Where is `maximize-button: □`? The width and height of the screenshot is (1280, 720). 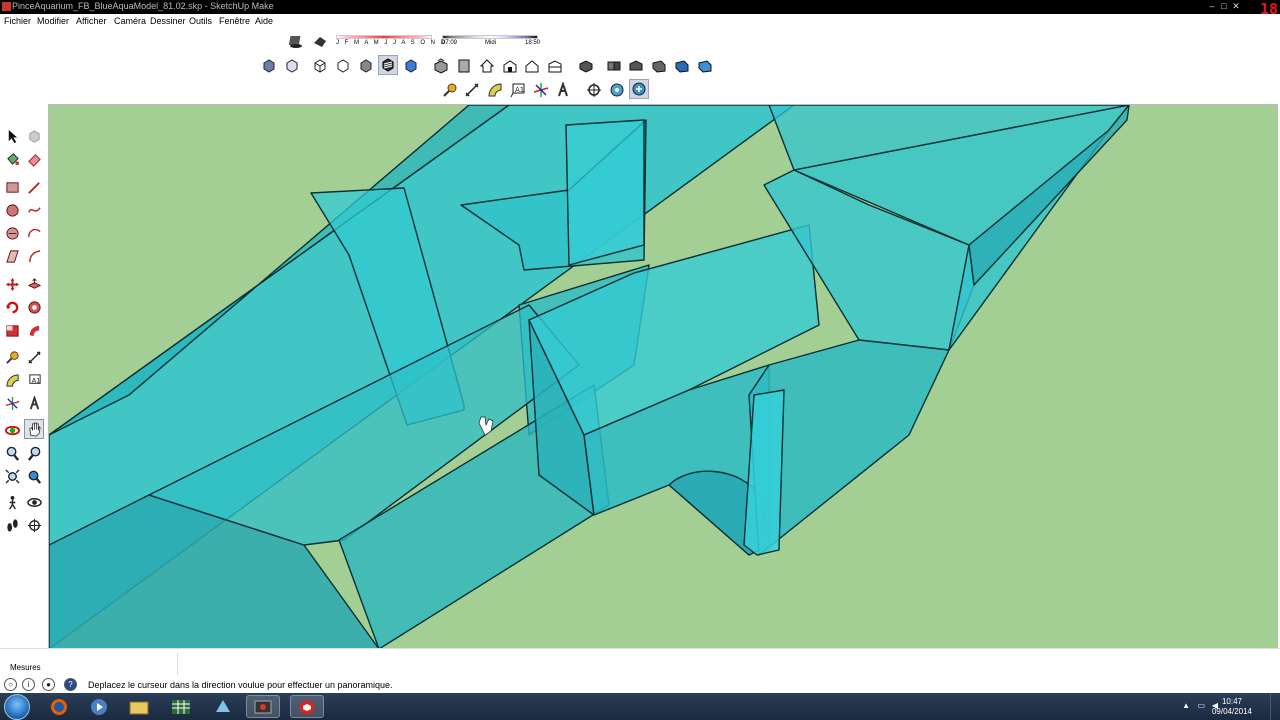 maximize-button: □ is located at coordinates (1224, 6).